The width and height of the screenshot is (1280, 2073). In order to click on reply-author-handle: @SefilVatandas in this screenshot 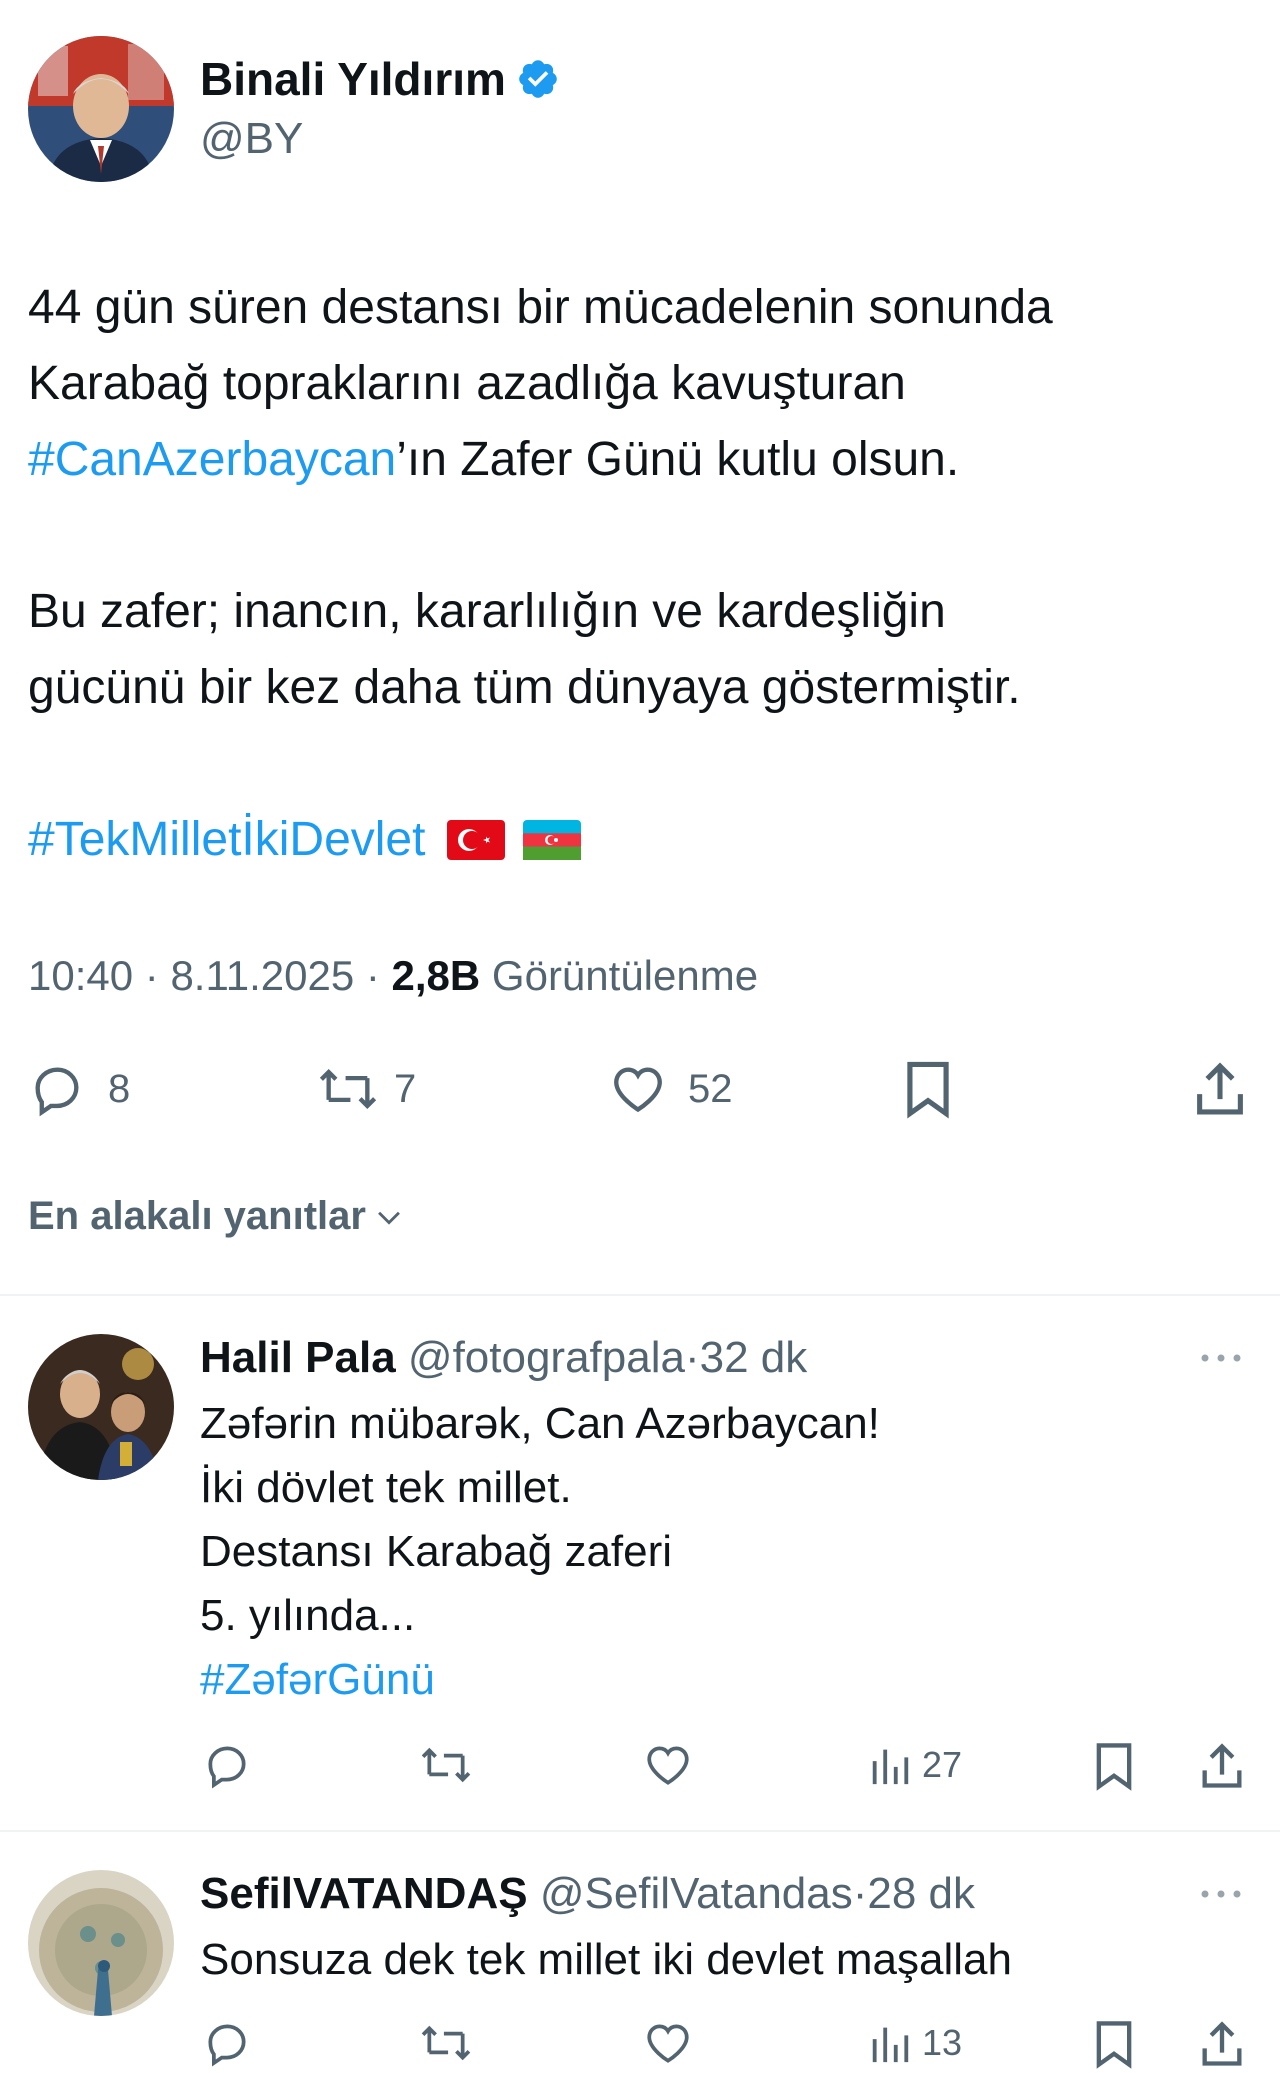, I will do `click(696, 1893)`.